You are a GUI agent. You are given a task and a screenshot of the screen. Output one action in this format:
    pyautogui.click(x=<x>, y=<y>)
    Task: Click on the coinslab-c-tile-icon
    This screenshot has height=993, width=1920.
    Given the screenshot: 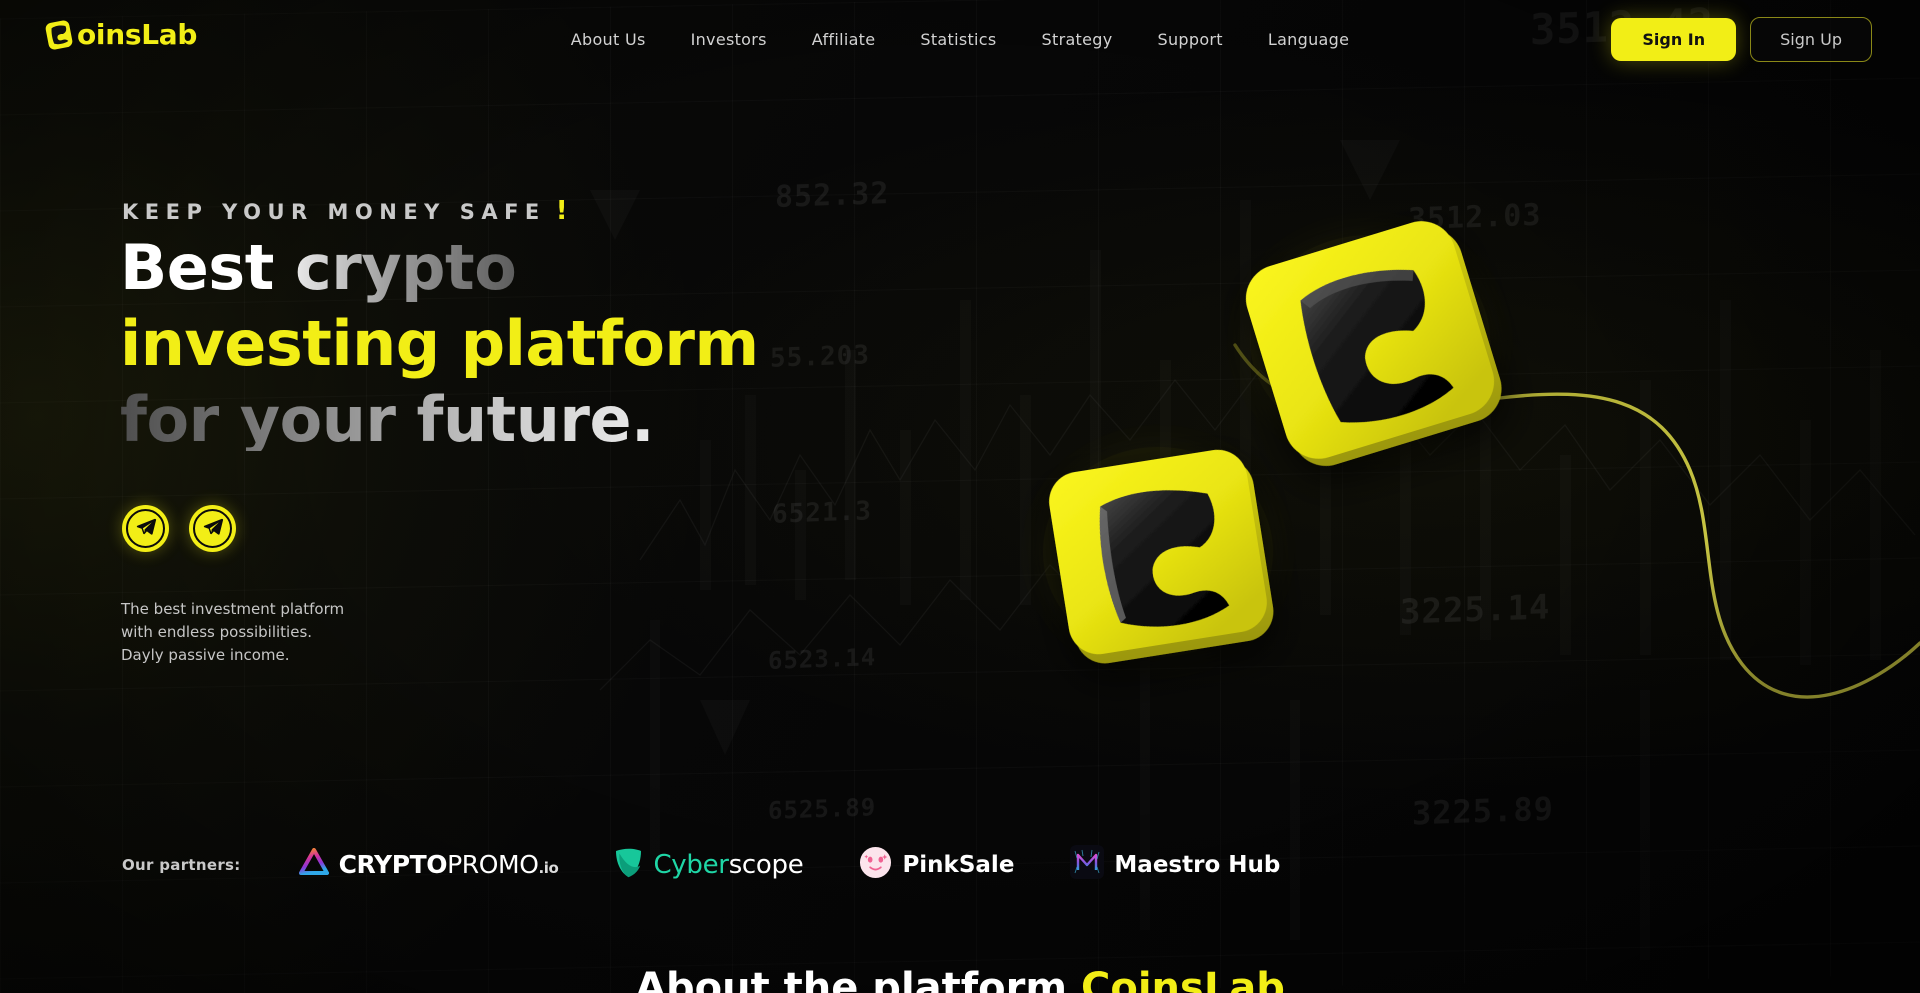 What is the action you would take?
    pyautogui.click(x=59, y=35)
    